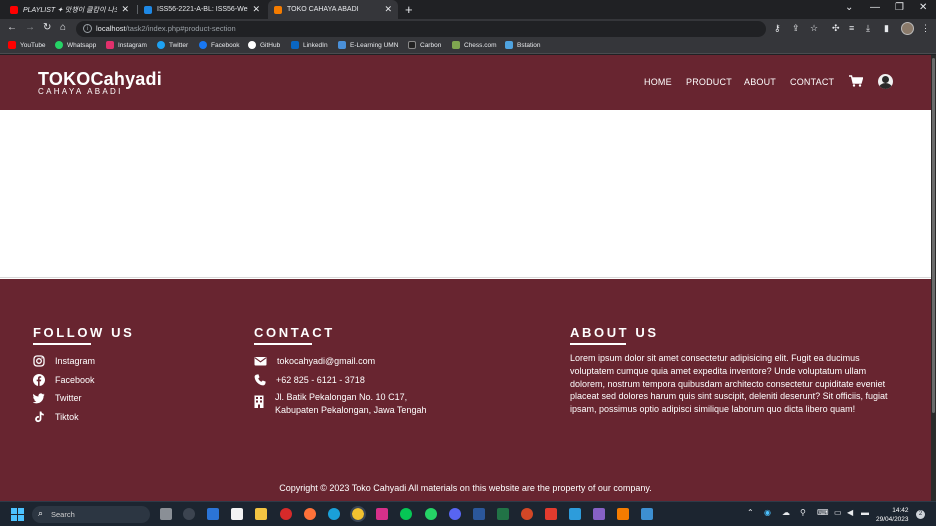 Image resolution: width=936 pixels, height=526 pixels. Describe the element at coordinates (295, 45) in the screenshot. I see `linkedin-icon` at that location.